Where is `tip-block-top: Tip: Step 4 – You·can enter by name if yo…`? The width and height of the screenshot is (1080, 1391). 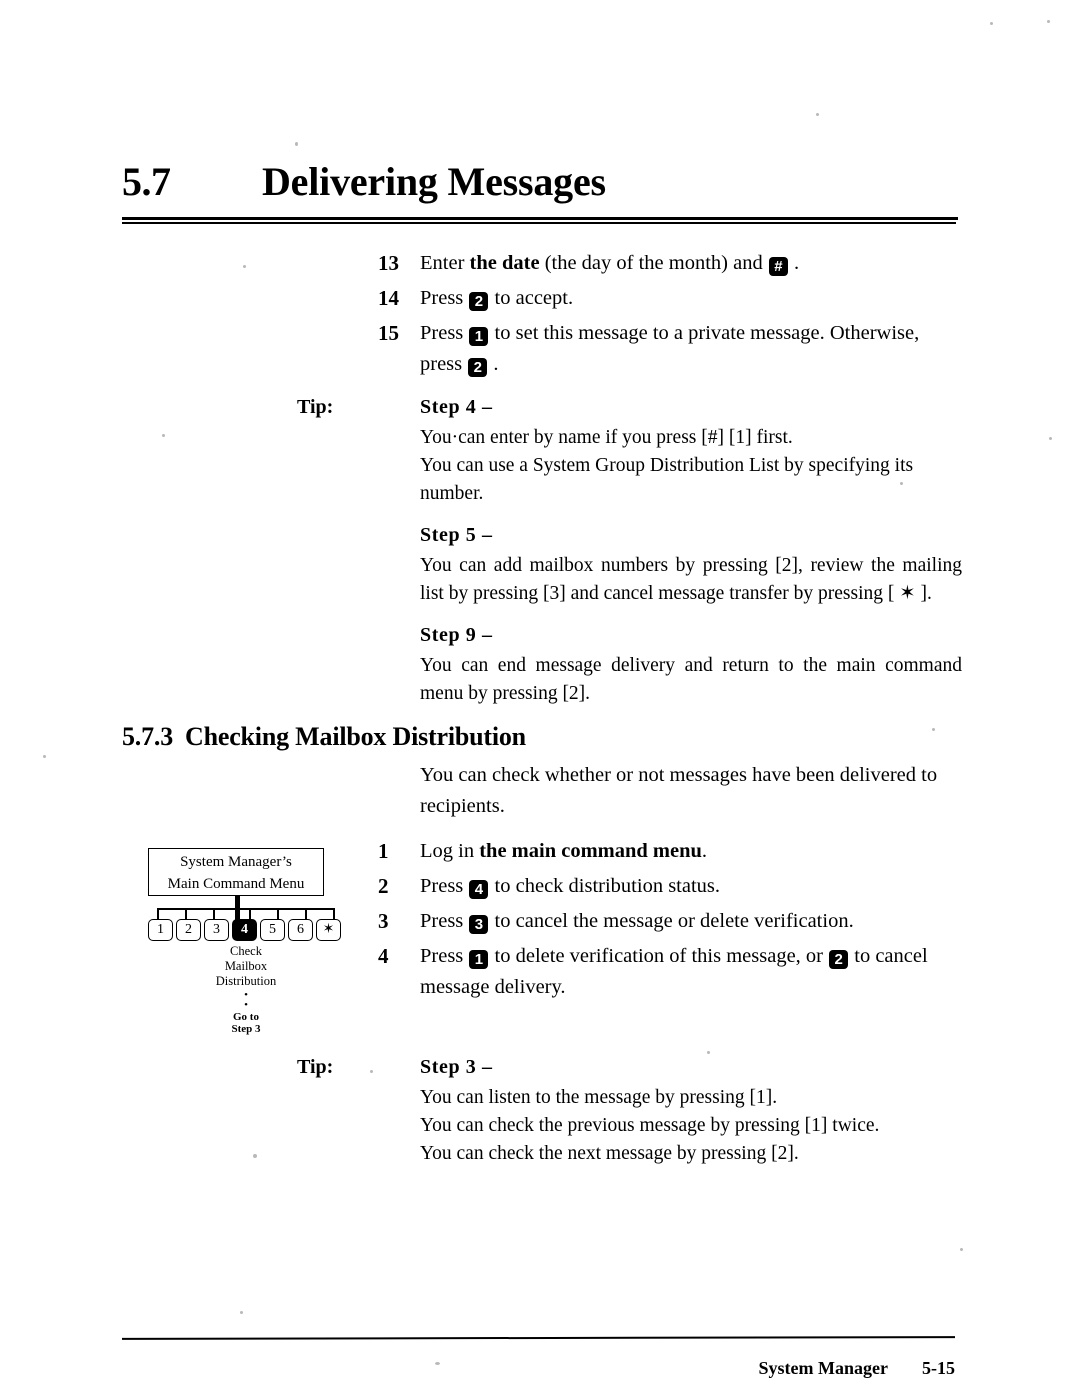
tip-block-top: Tip: Step 4 – You·can enter by name if yo… is located at coordinates (630, 552).